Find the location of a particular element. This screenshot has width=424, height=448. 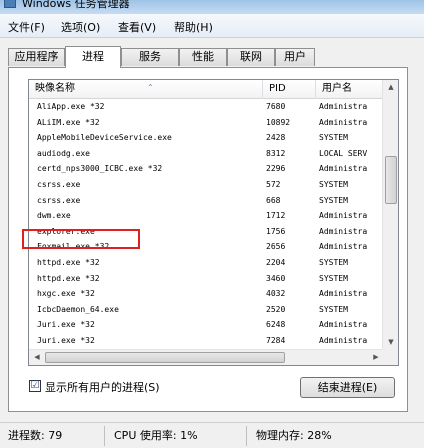

horizontal-scroll-thumb is located at coordinates (165, 357).